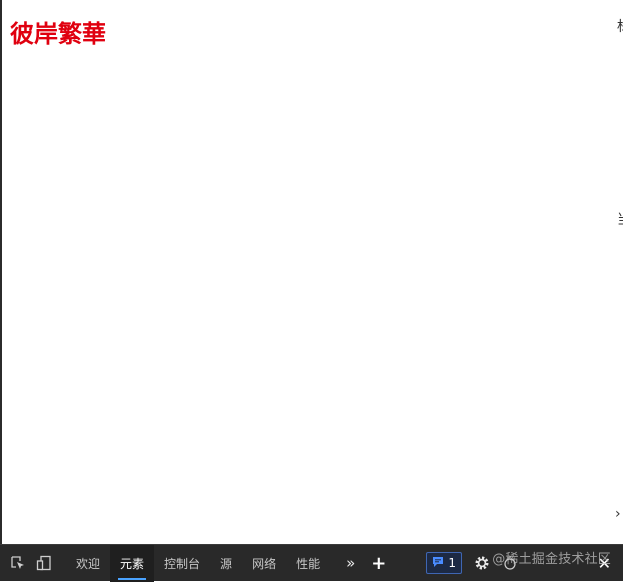 The width and height of the screenshot is (623, 582). What do you see at coordinates (482, 563) in the screenshot?
I see `gear-icon` at bounding box center [482, 563].